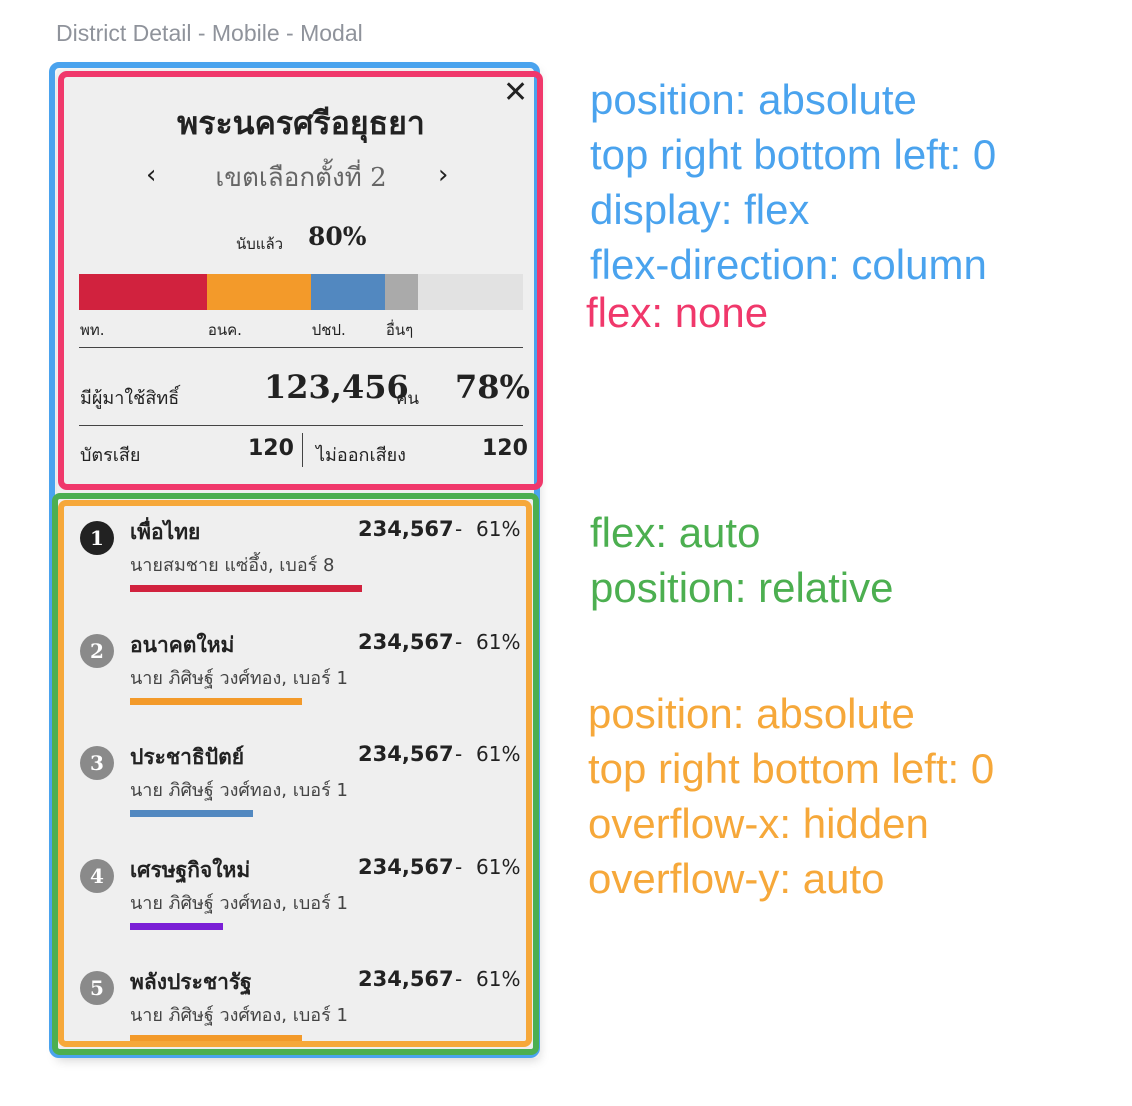 This screenshot has width=1132, height=1106. What do you see at coordinates (675, 532) in the screenshot?
I see `annotation-line: flex: auto` at bounding box center [675, 532].